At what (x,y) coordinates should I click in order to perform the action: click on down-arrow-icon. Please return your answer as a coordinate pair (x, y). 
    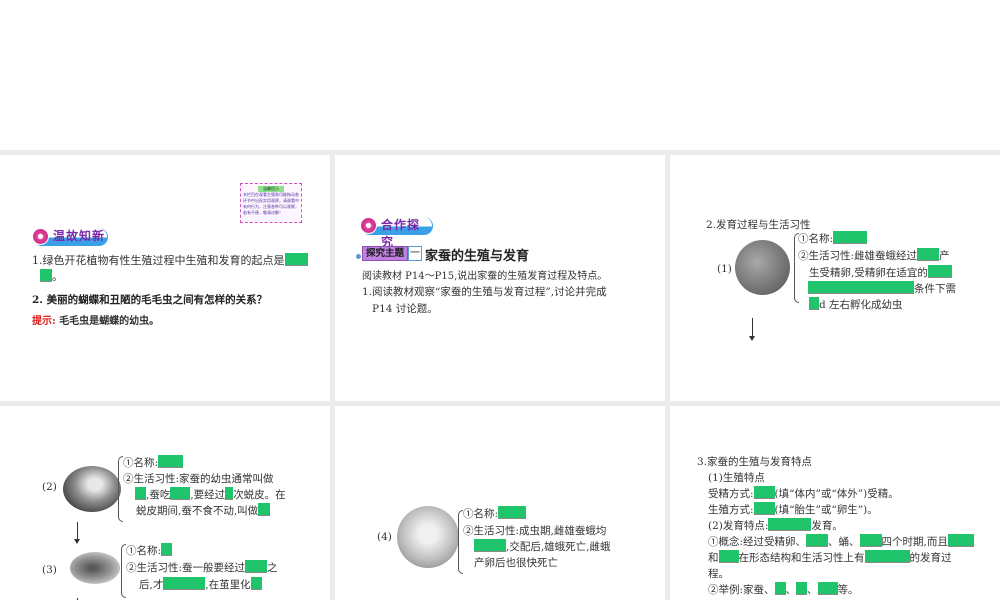
    Looking at the image, I should click on (752, 329).